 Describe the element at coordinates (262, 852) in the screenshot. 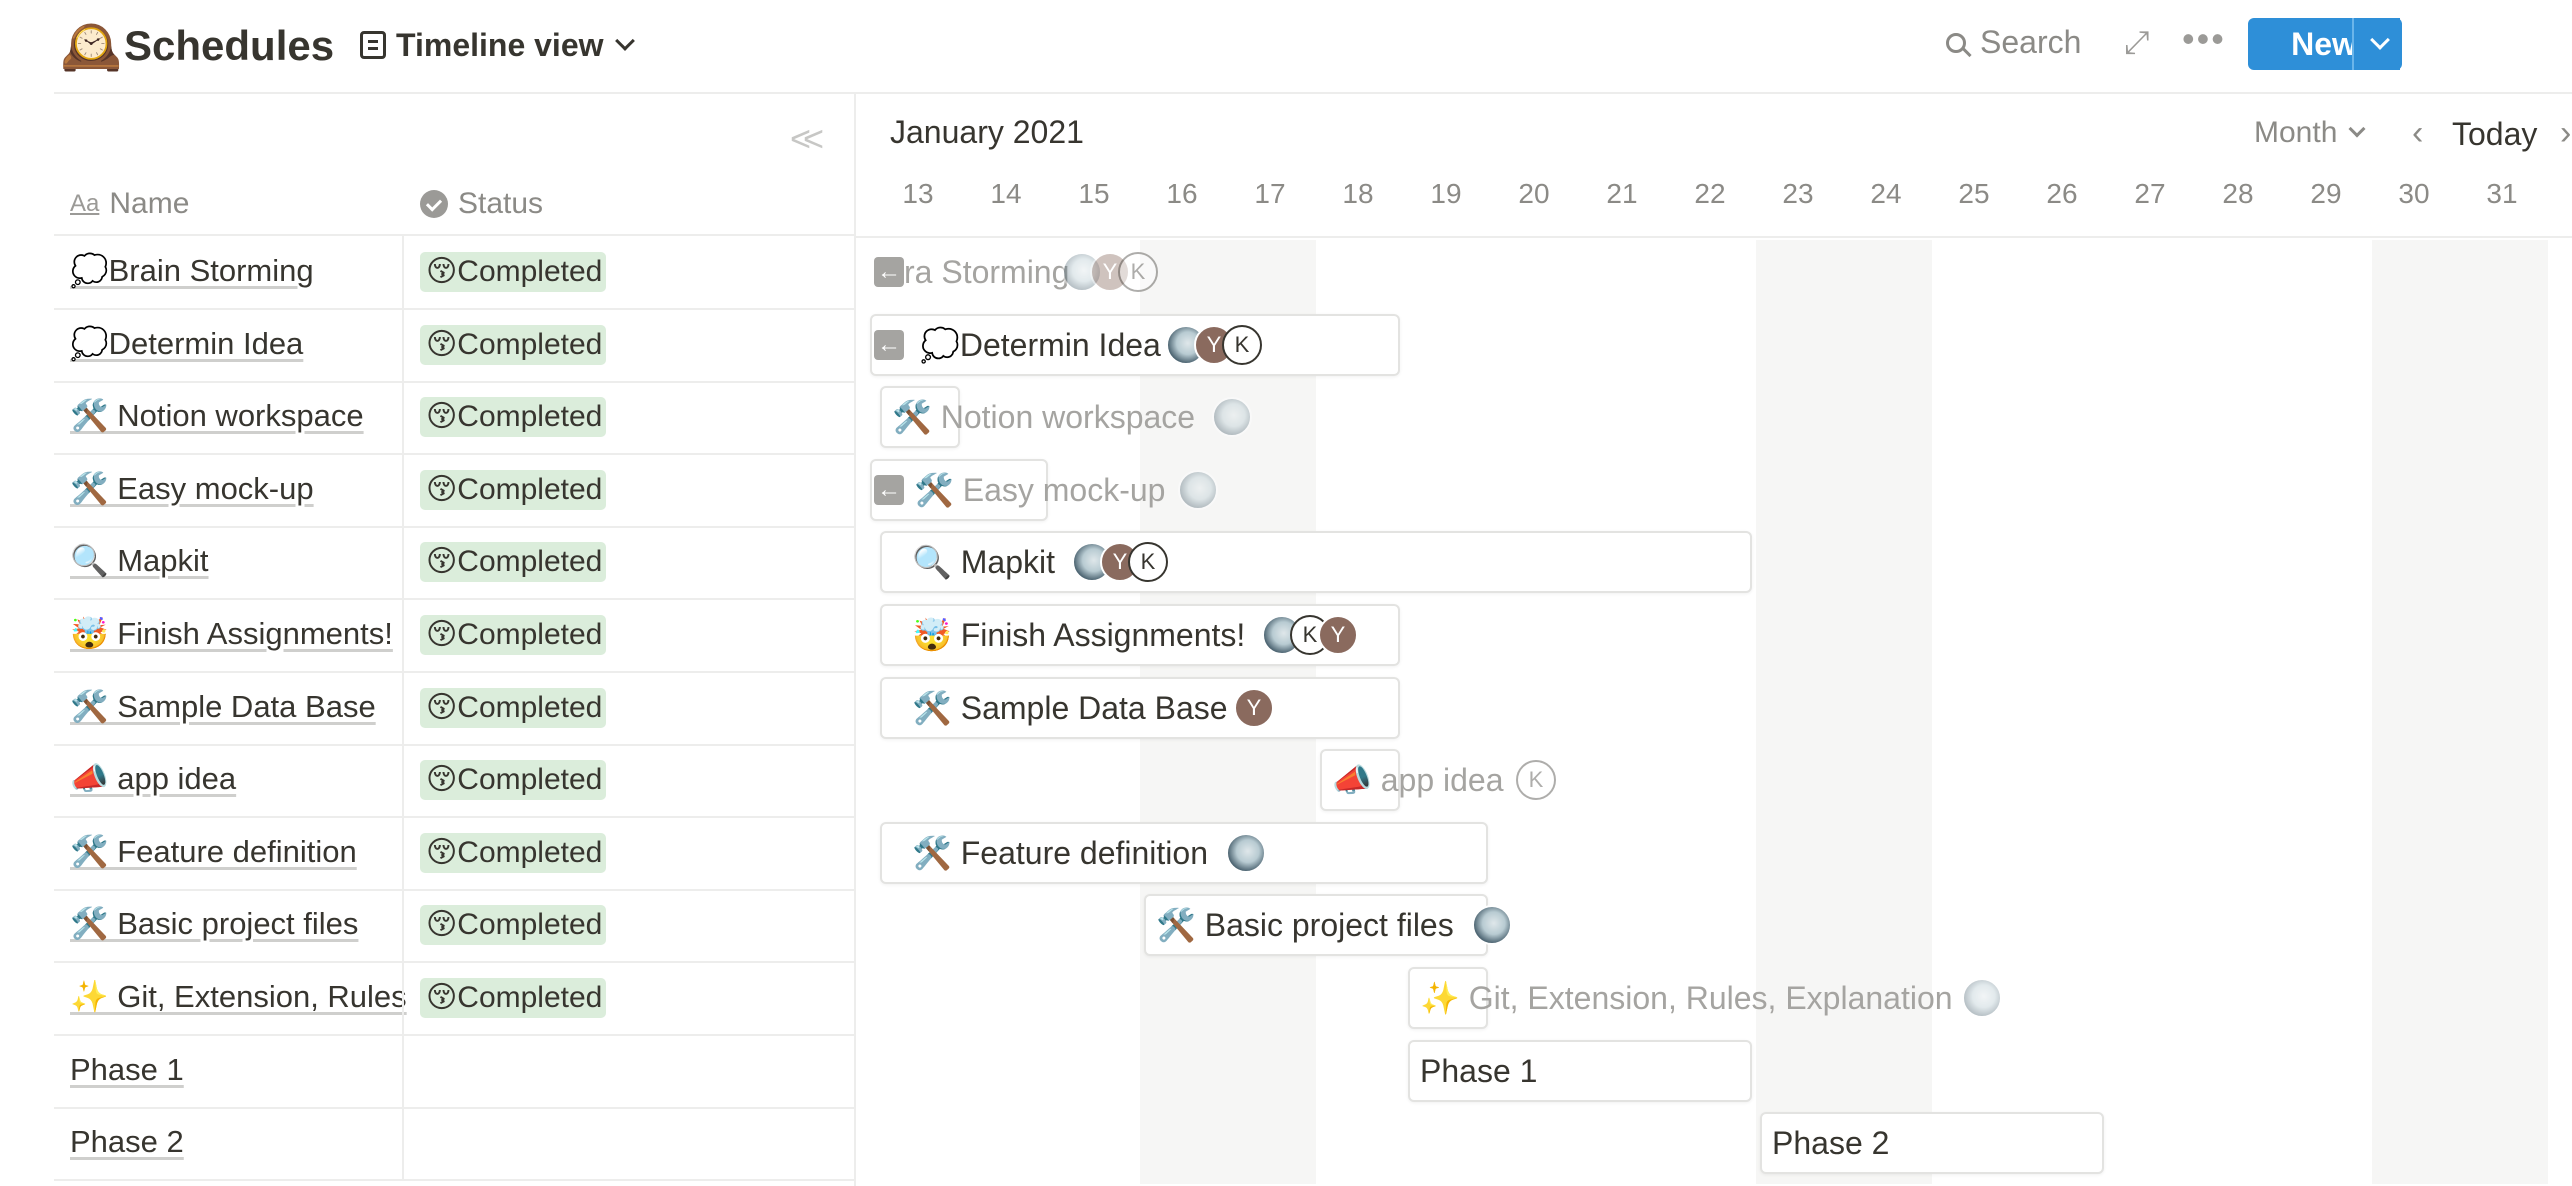

I see `row-name: 🛠️ Feature definition` at that location.